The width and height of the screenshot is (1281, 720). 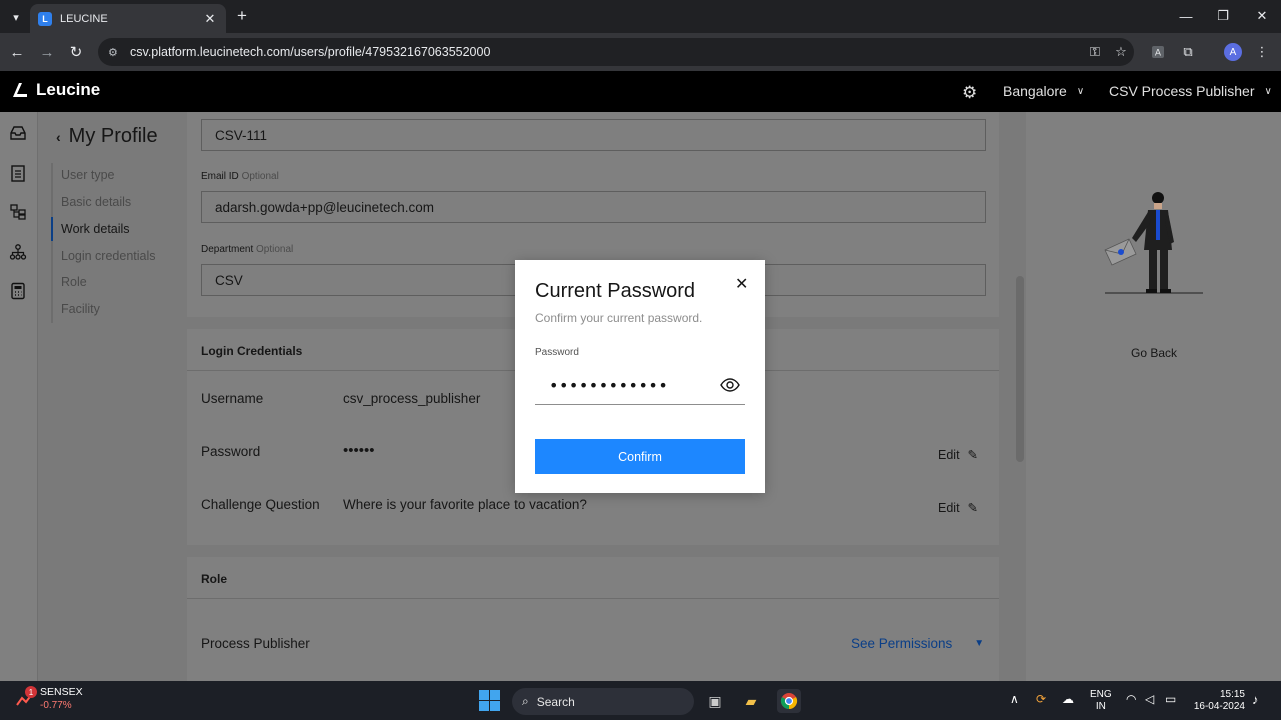 What do you see at coordinates (730, 385) in the screenshot?
I see `eye-icon` at bounding box center [730, 385].